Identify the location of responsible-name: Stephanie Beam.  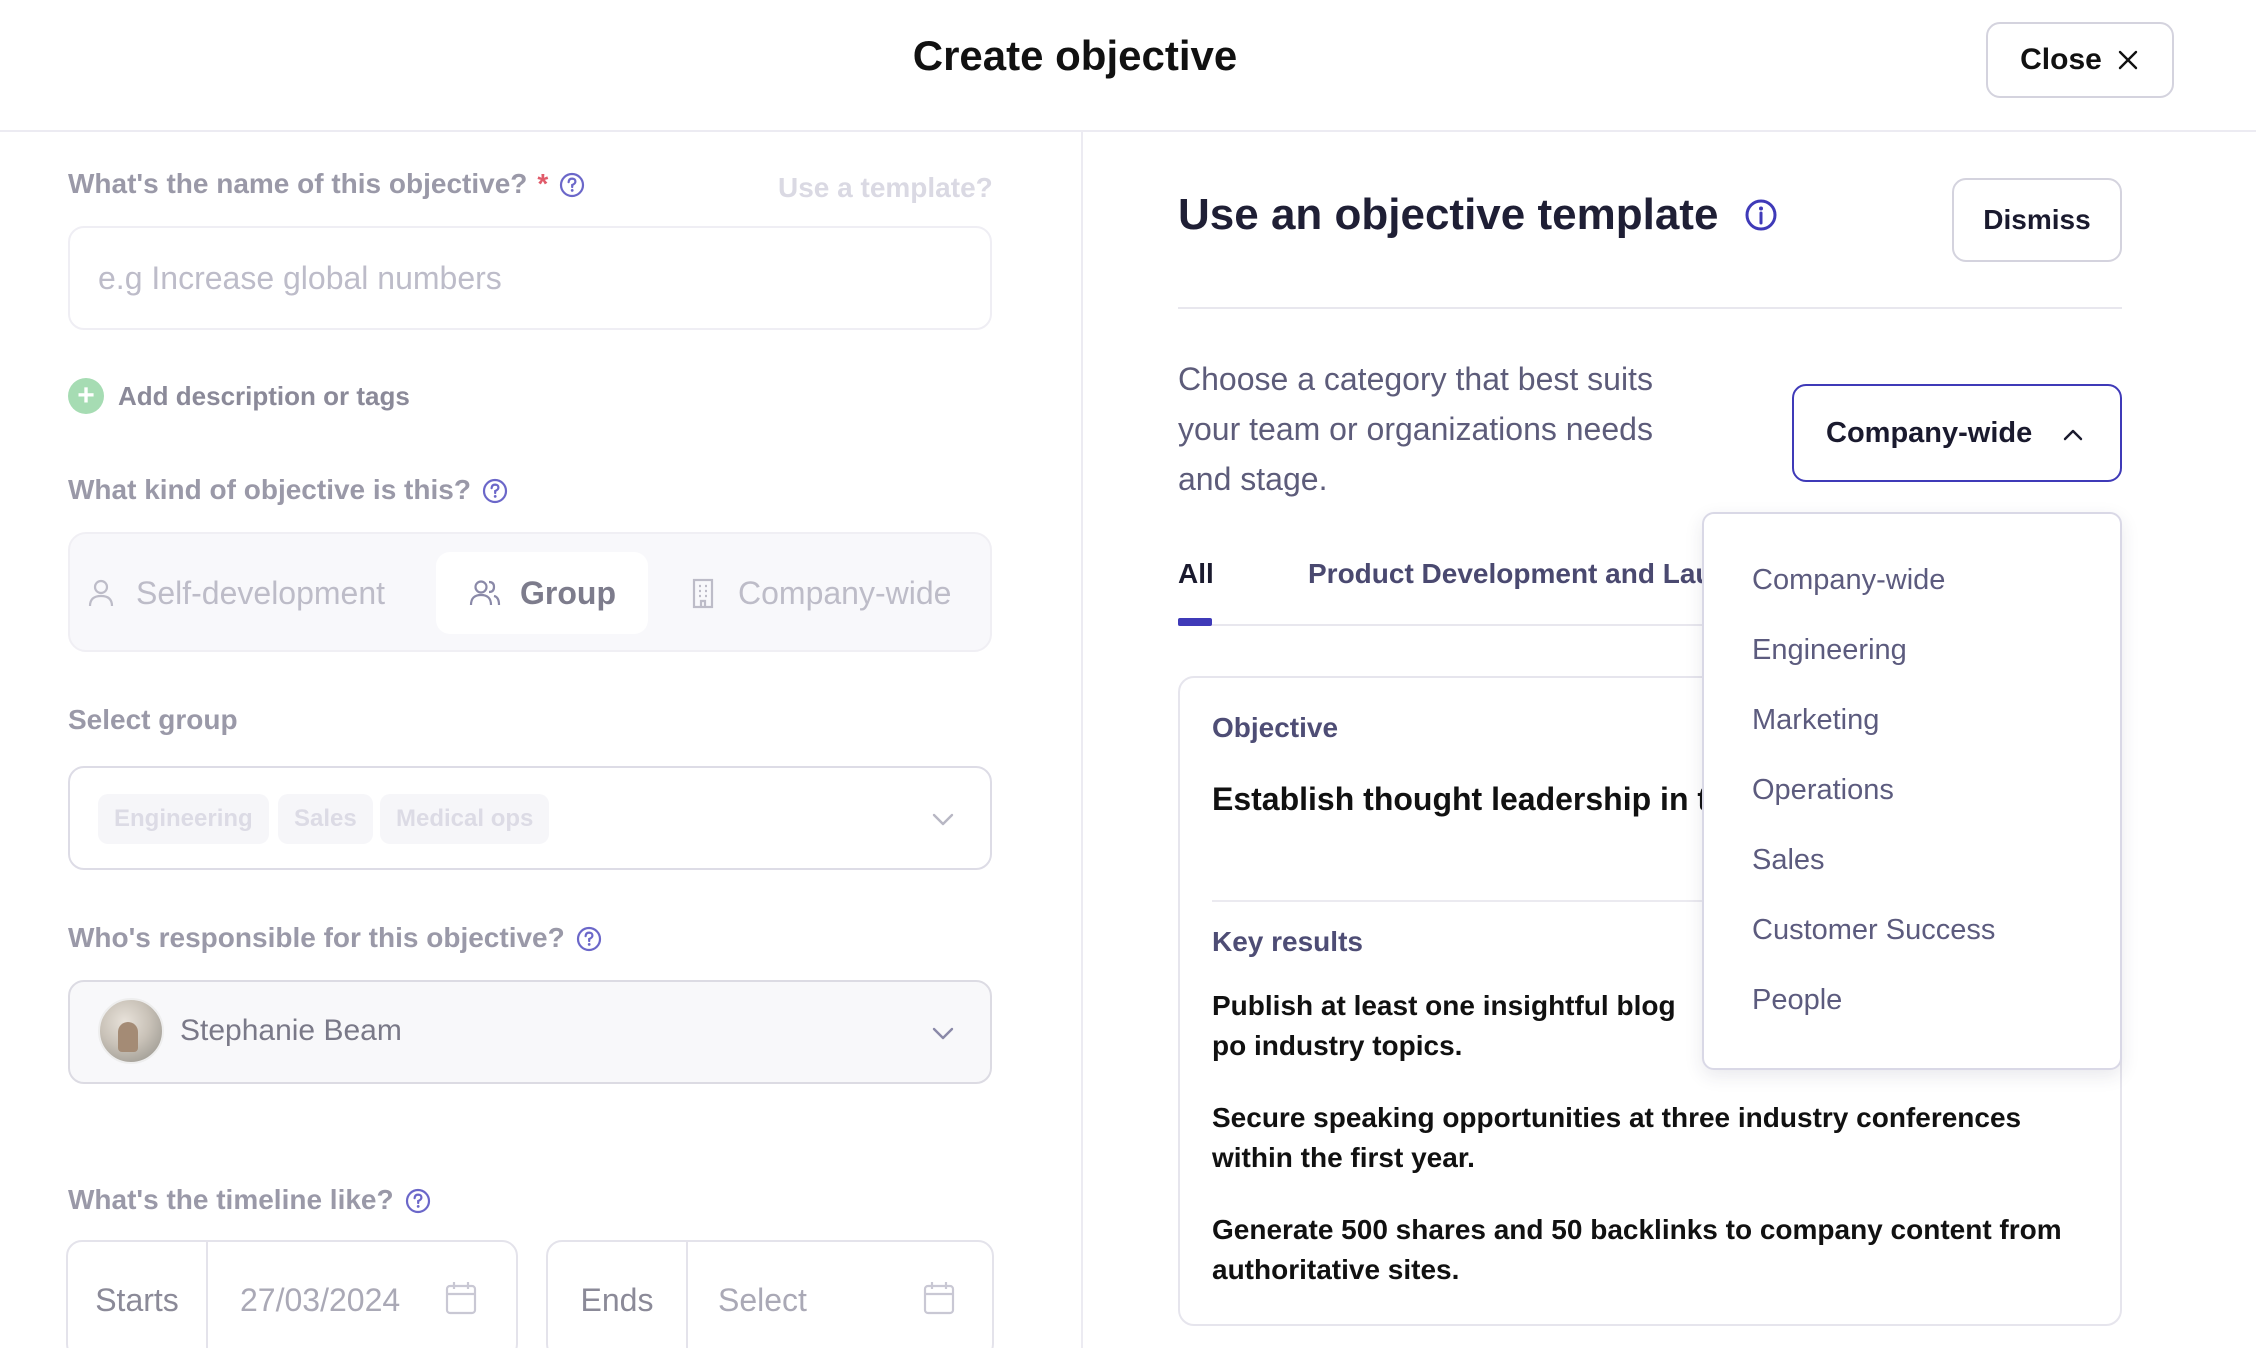
(291, 1030).